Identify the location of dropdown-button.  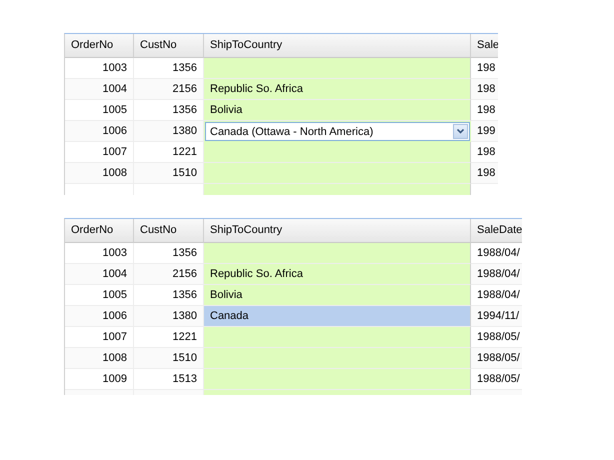
(460, 131).